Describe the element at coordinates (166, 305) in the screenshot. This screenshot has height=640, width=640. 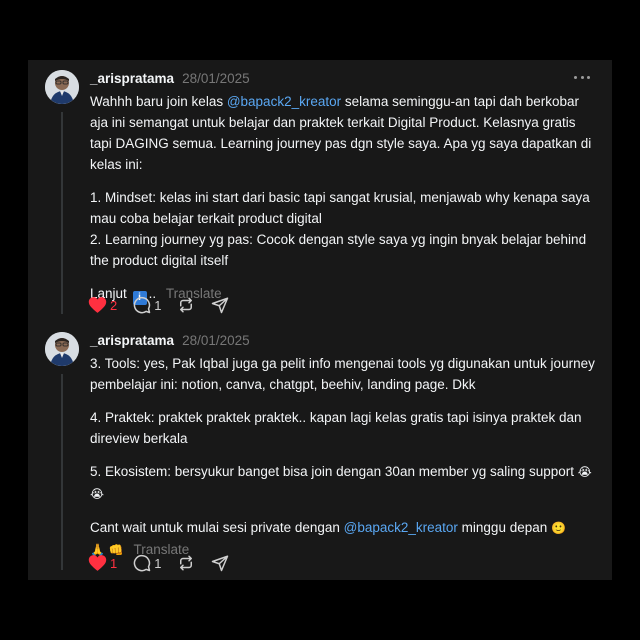
I see `action-bar: 2 1` at that location.